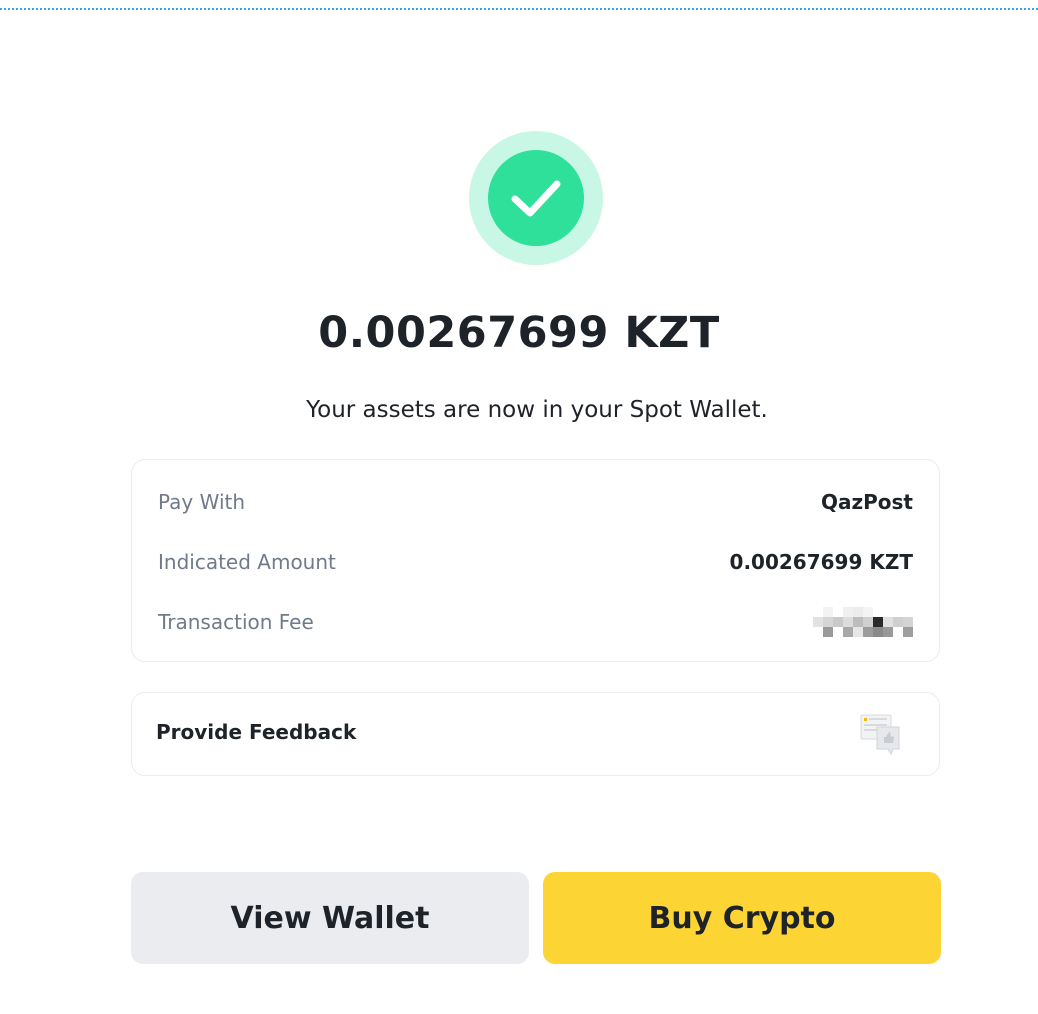 The width and height of the screenshot is (1038, 1014). I want to click on success-status, so click(536, 198).